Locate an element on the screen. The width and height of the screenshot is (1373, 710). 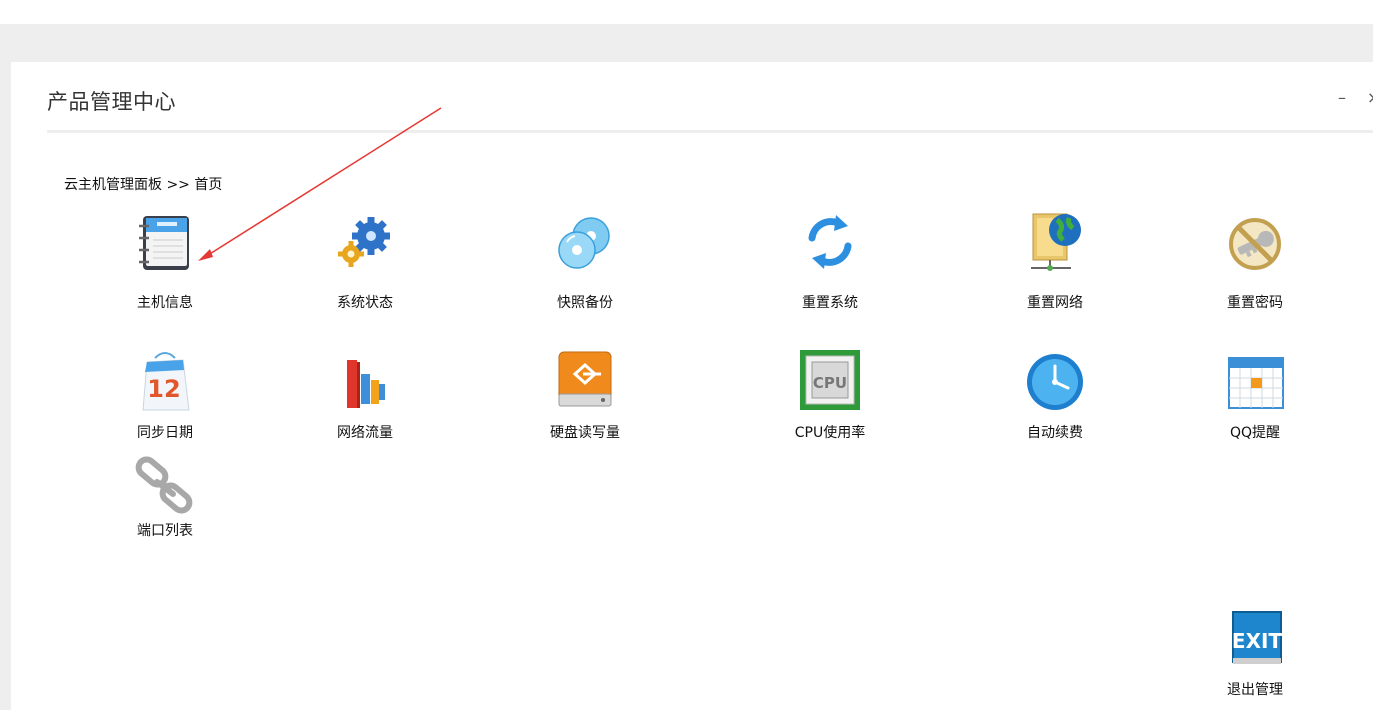
gears-icon is located at coordinates (365, 242).